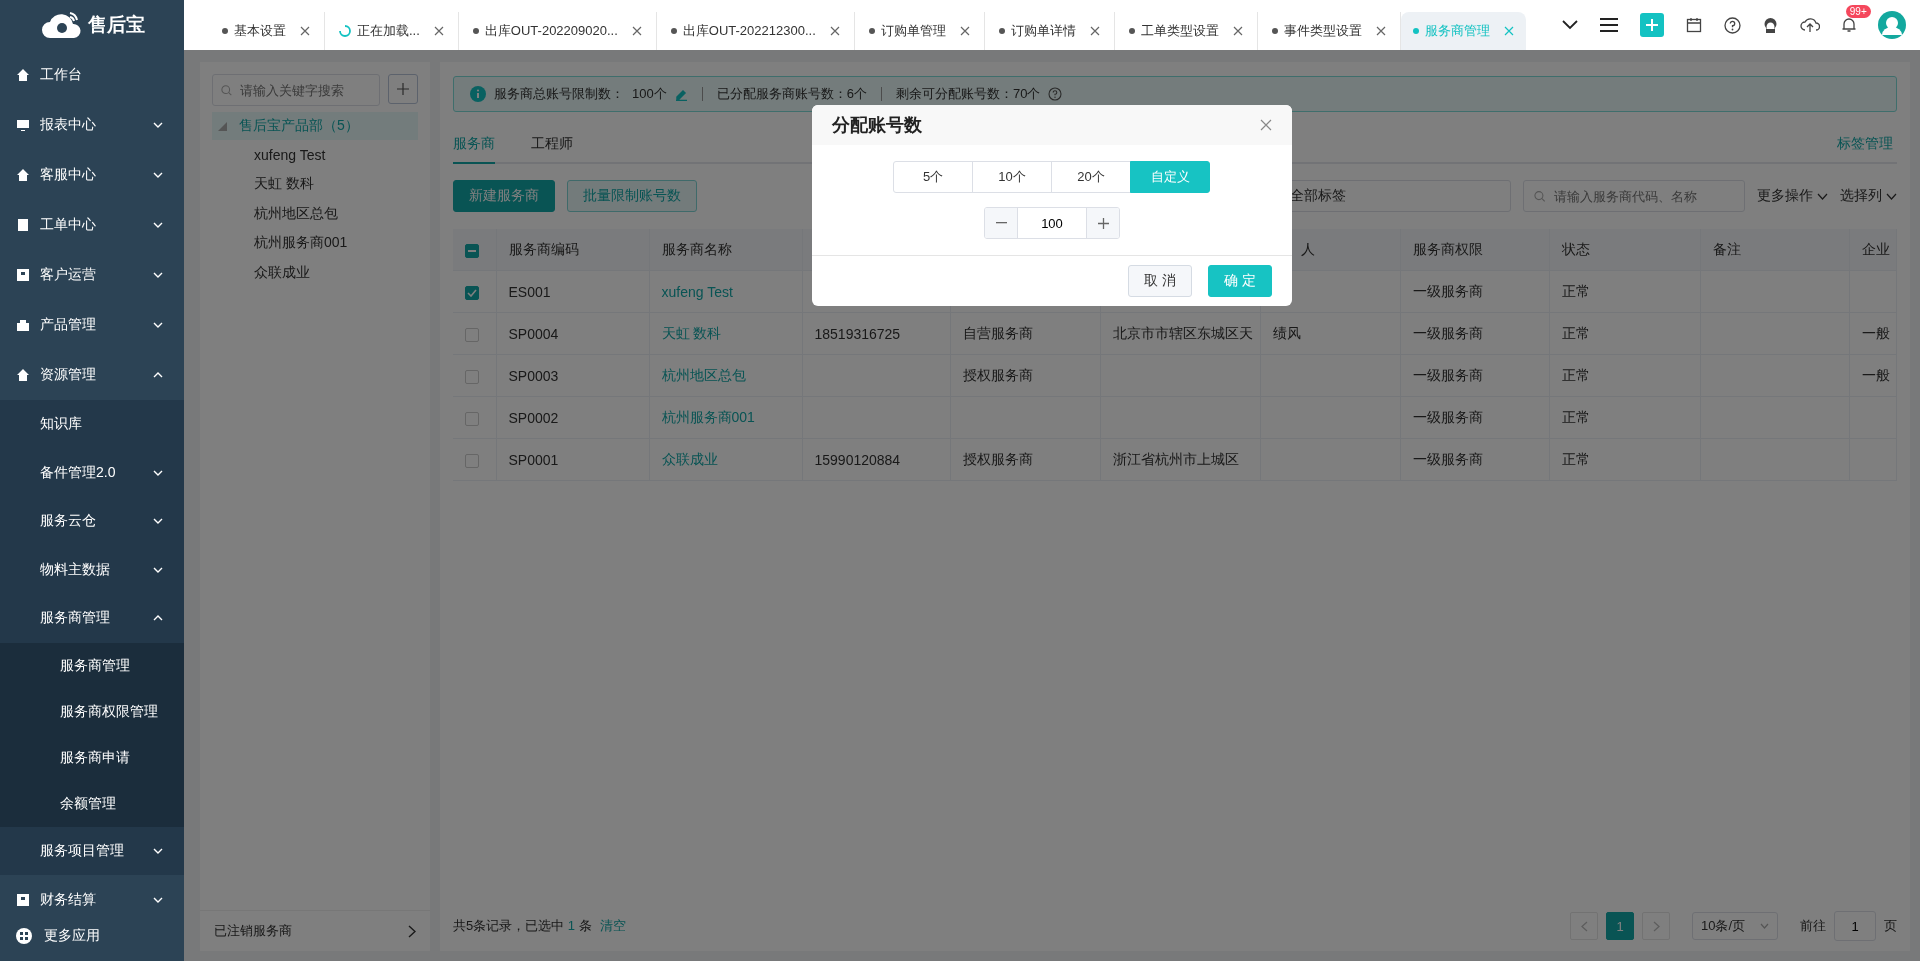 The width and height of the screenshot is (1920, 961). Describe the element at coordinates (92, 325) in the screenshot. I see `menu-item: 产品管理` at that location.